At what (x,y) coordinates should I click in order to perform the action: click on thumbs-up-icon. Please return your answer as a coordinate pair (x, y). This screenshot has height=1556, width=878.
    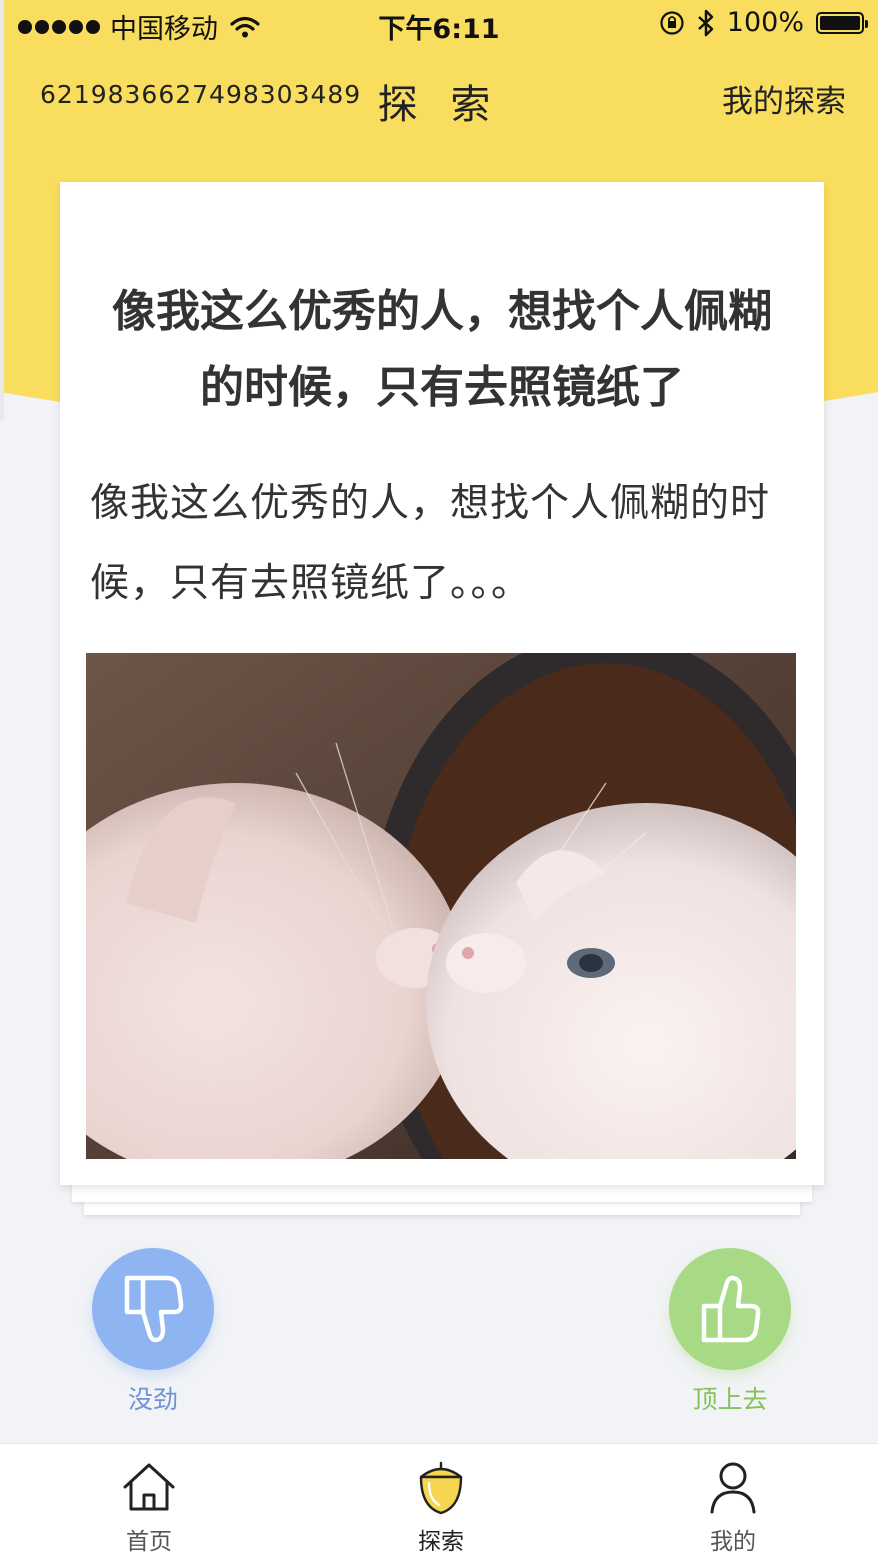
    Looking at the image, I should click on (731, 1309).